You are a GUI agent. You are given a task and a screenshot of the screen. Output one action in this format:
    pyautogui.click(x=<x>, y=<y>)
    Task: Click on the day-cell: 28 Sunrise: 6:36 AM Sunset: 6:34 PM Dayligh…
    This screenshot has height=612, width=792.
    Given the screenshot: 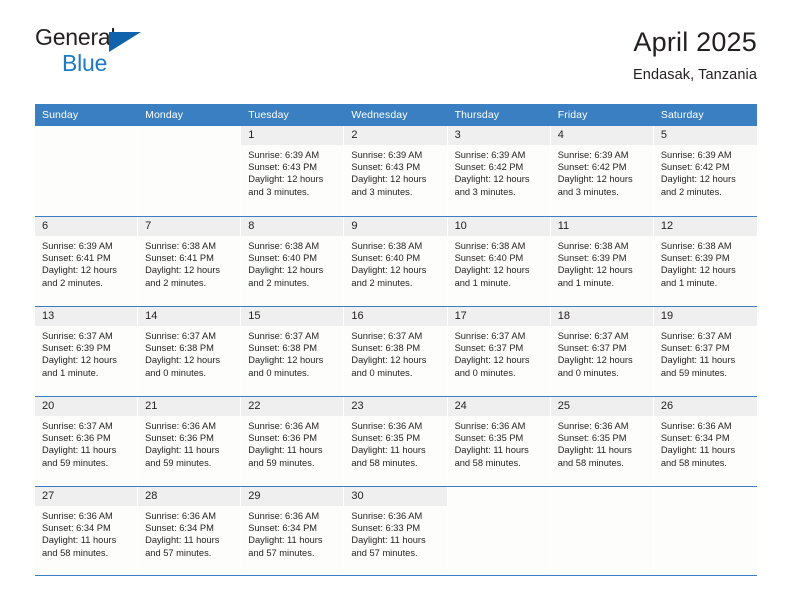 What is the action you would take?
    pyautogui.click(x=190, y=531)
    